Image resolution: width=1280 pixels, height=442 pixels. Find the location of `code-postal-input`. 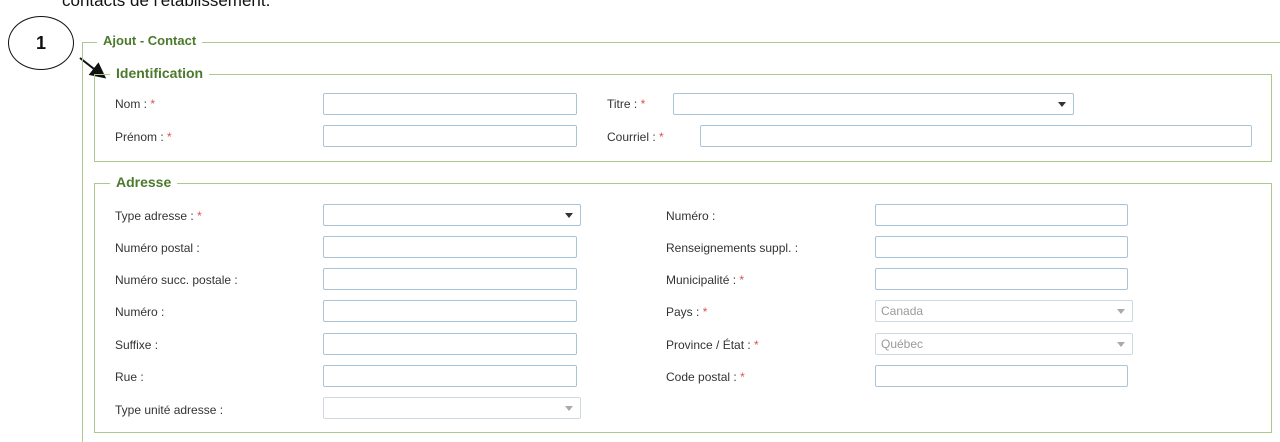

code-postal-input is located at coordinates (1001, 376).